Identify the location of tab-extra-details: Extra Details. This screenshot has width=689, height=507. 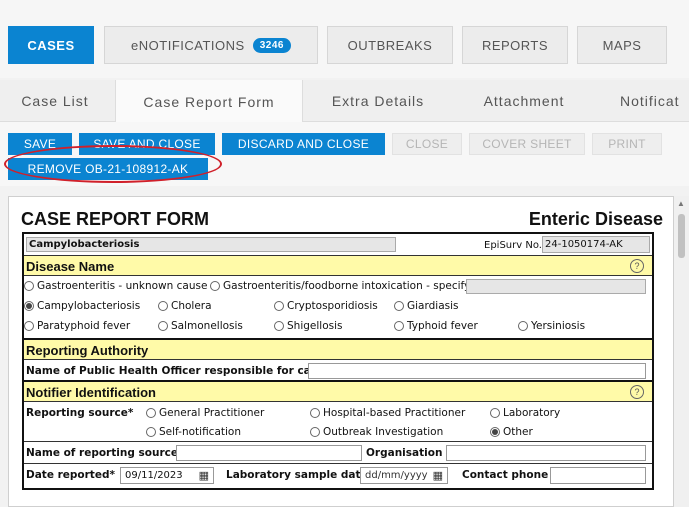
(378, 101).